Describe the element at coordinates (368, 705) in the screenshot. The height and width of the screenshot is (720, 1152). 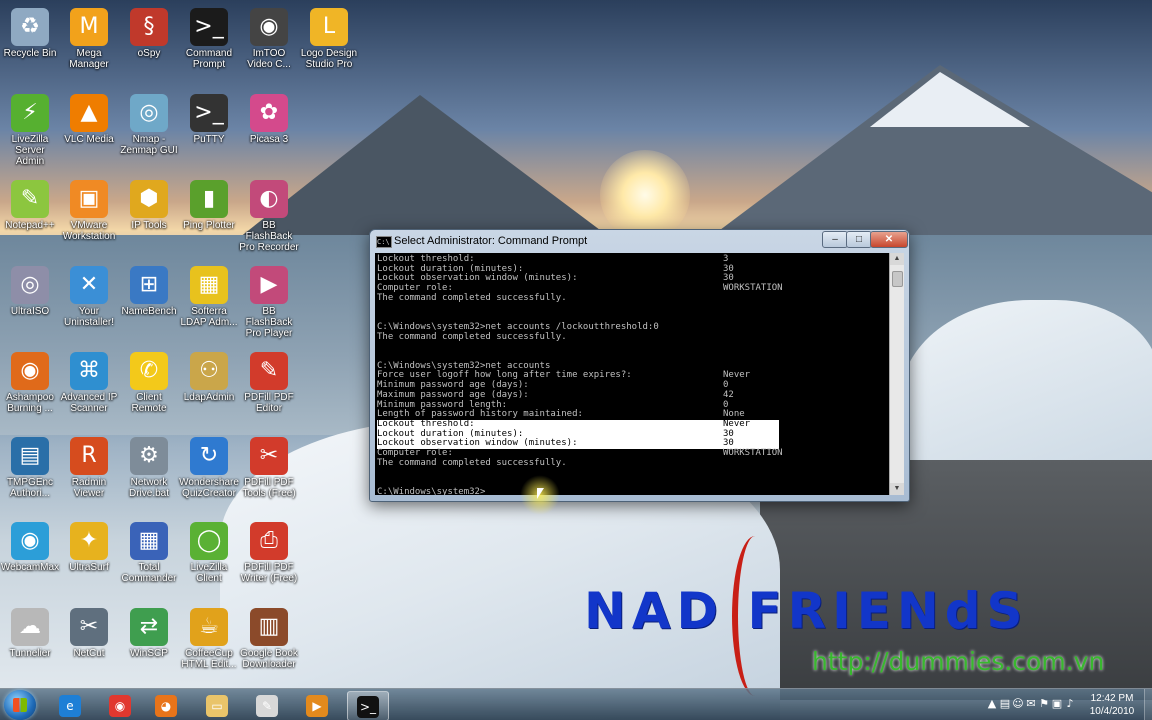
I see `taskbar-button-cmd: >_` at that location.